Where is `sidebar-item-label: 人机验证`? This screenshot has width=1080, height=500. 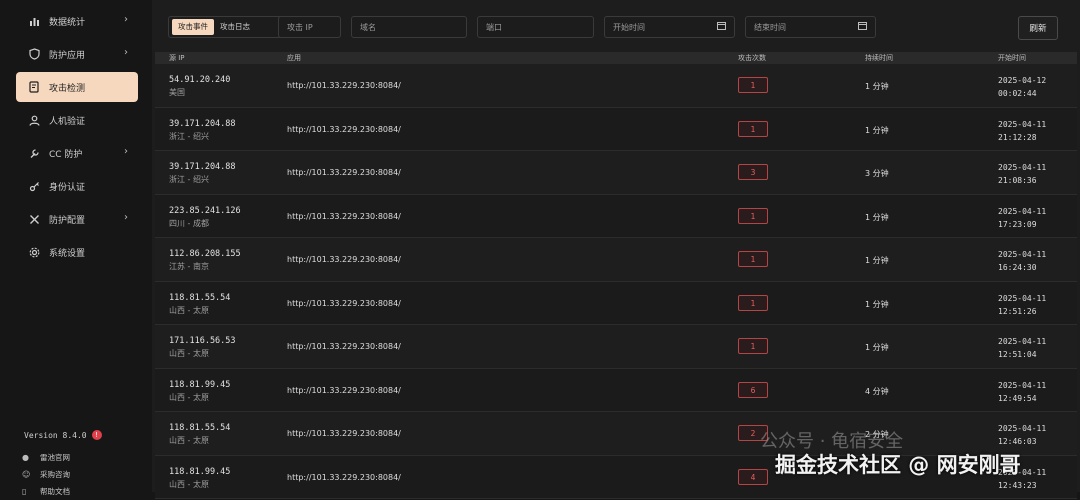
sidebar-item-label: 人机验证 is located at coordinates (67, 121).